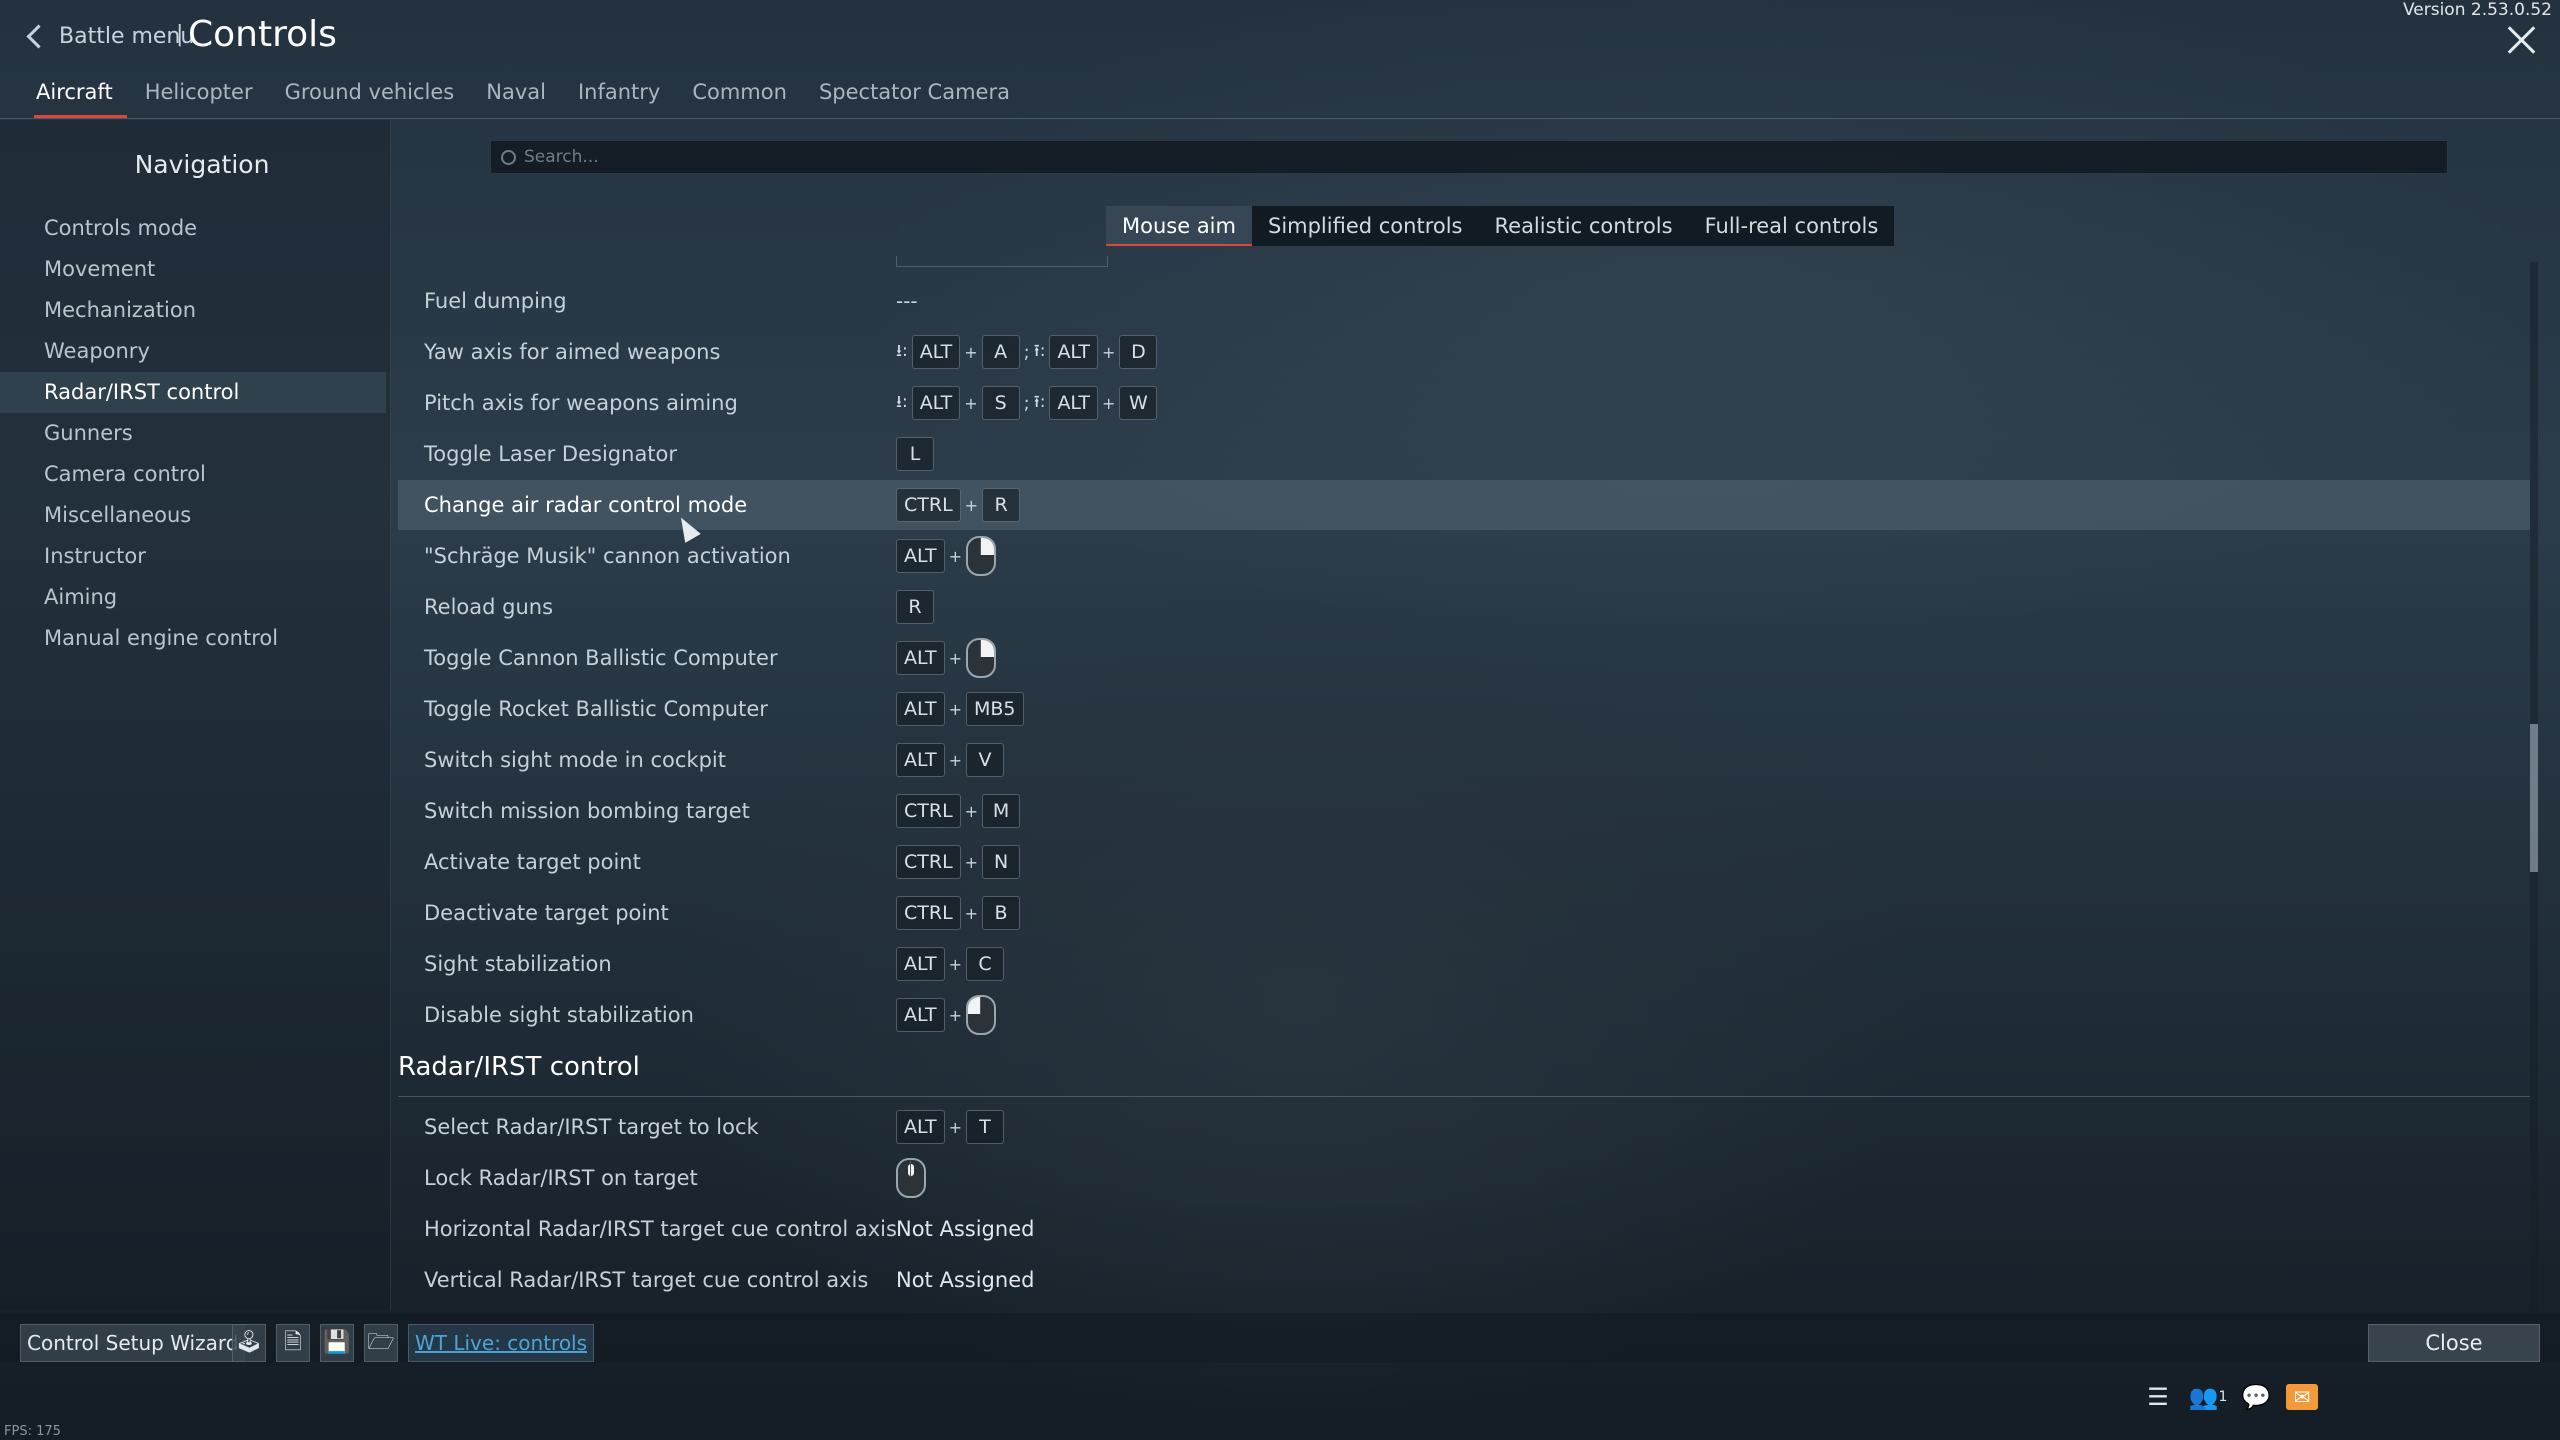  What do you see at coordinates (193, 515) in the screenshot?
I see `nav-item-miscellaneous: Miscellaneous` at bounding box center [193, 515].